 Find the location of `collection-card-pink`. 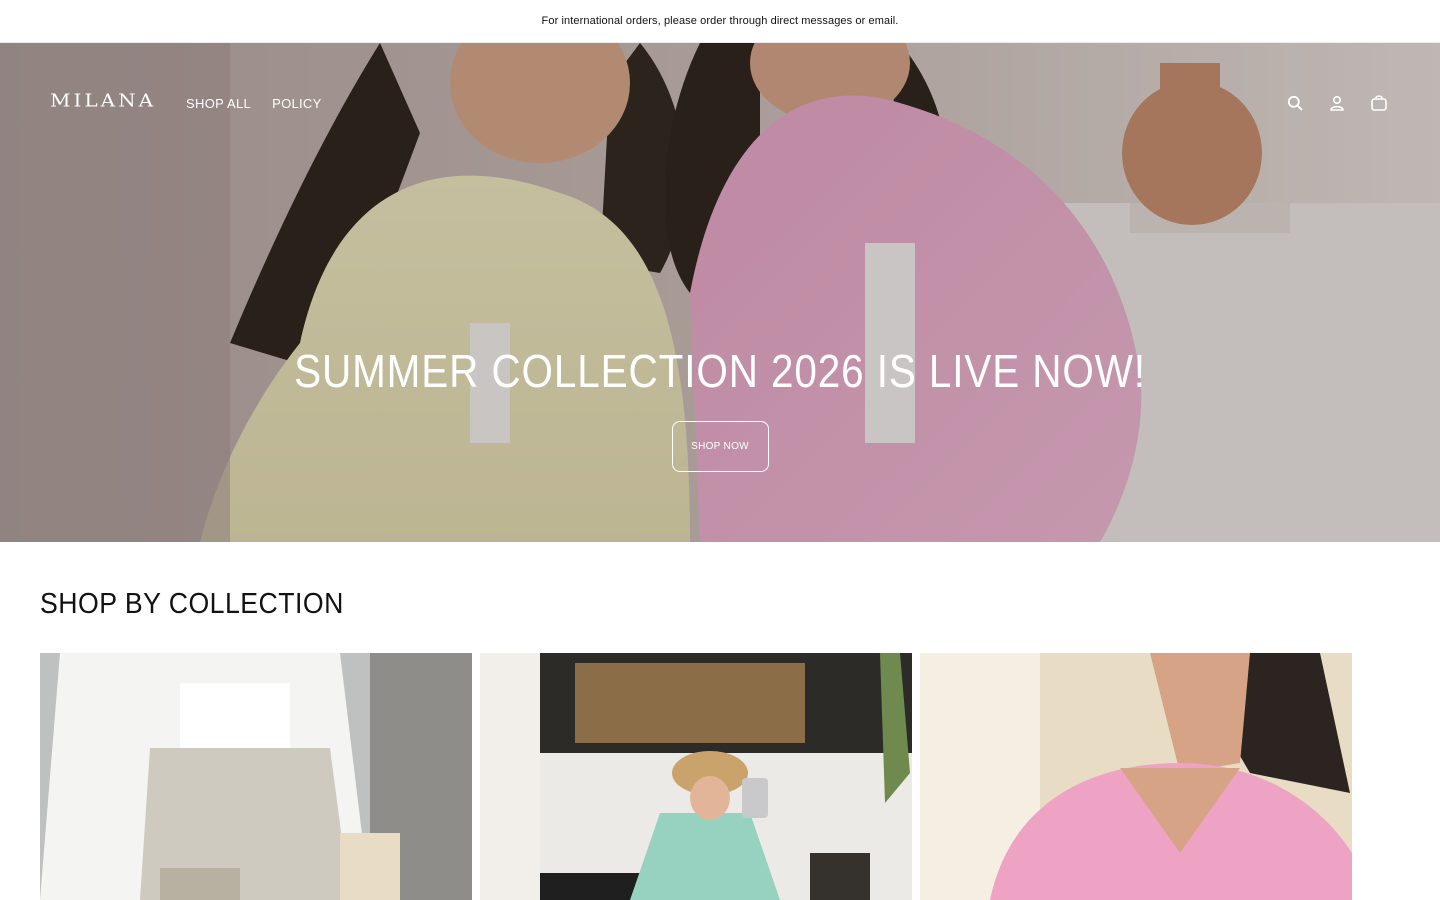

collection-card-pink is located at coordinates (1136, 776).